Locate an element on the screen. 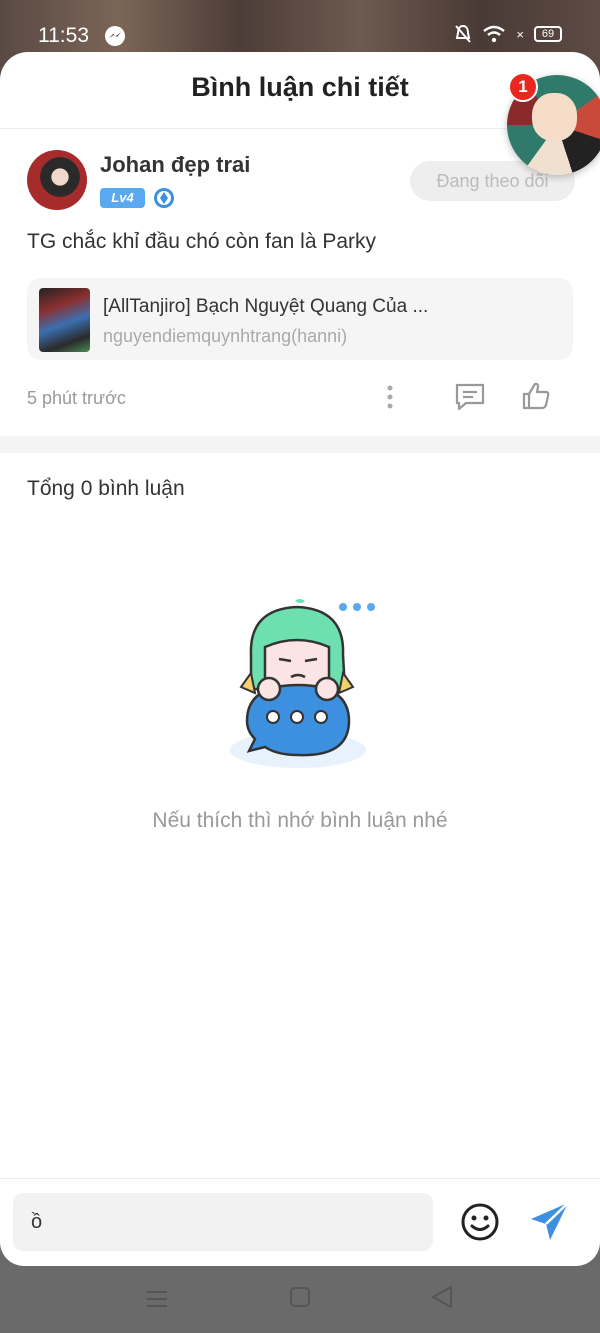 The image size is (600, 1333). notification-badge: 1 is located at coordinates (523, 87).